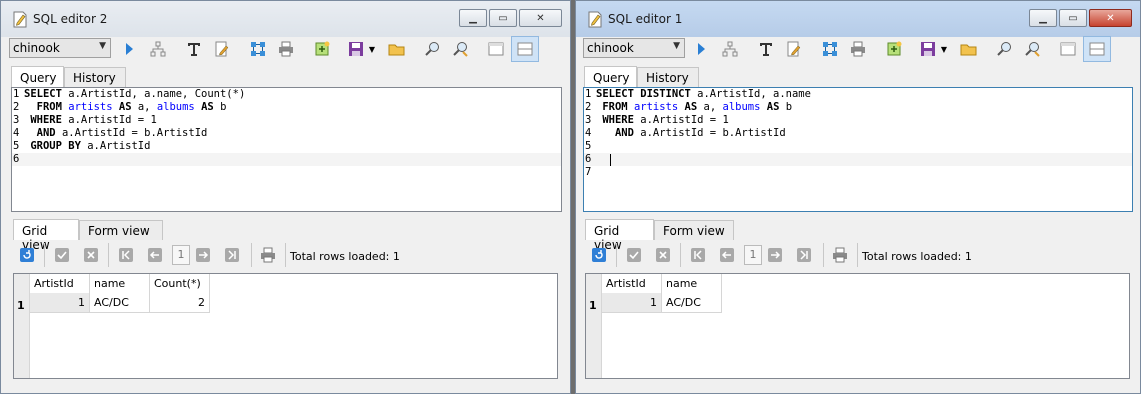  I want to click on code-line: 5, so click(858, 146).